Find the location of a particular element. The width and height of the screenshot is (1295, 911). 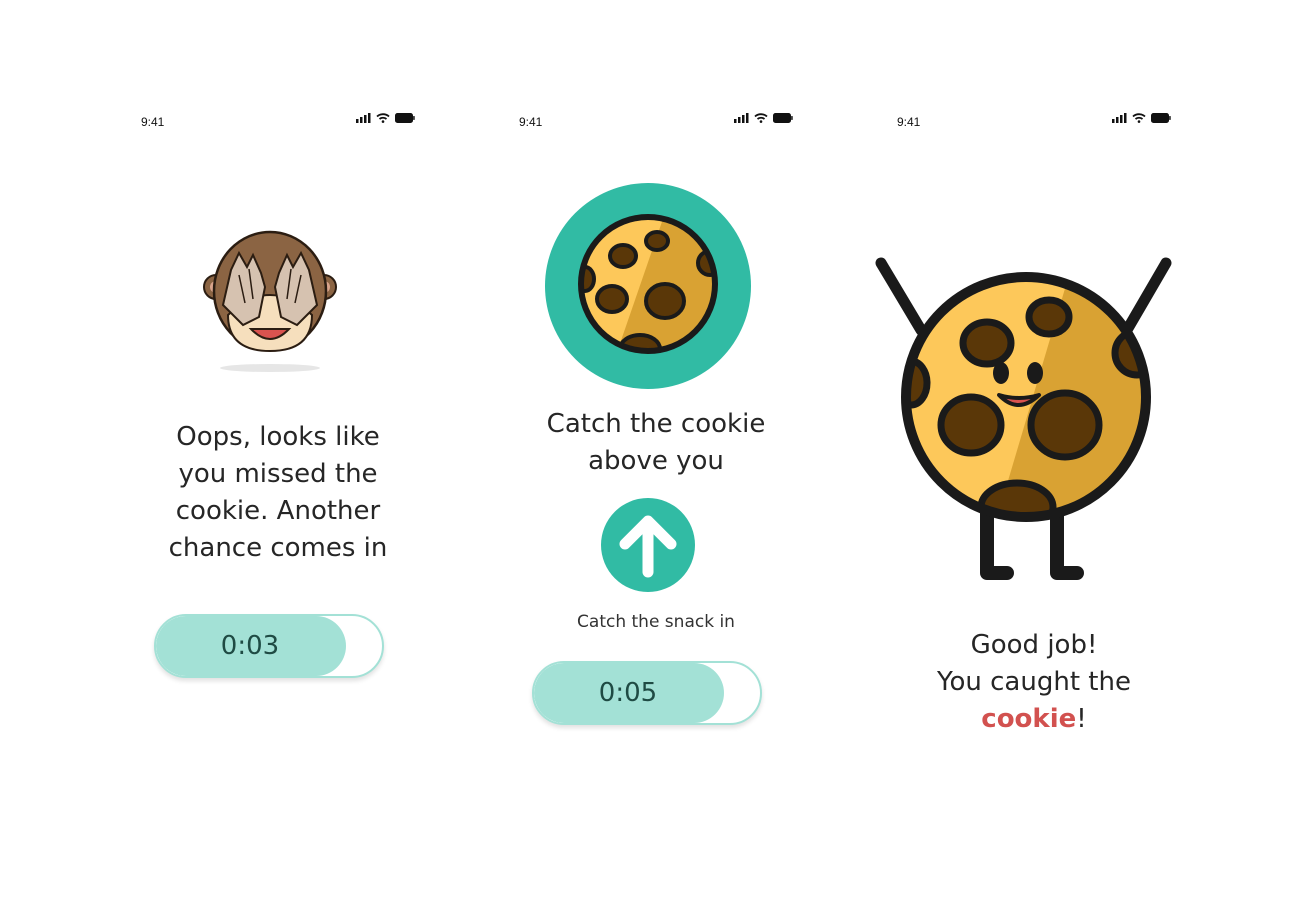

message-line: cookie. Another is located at coordinates (278, 511).